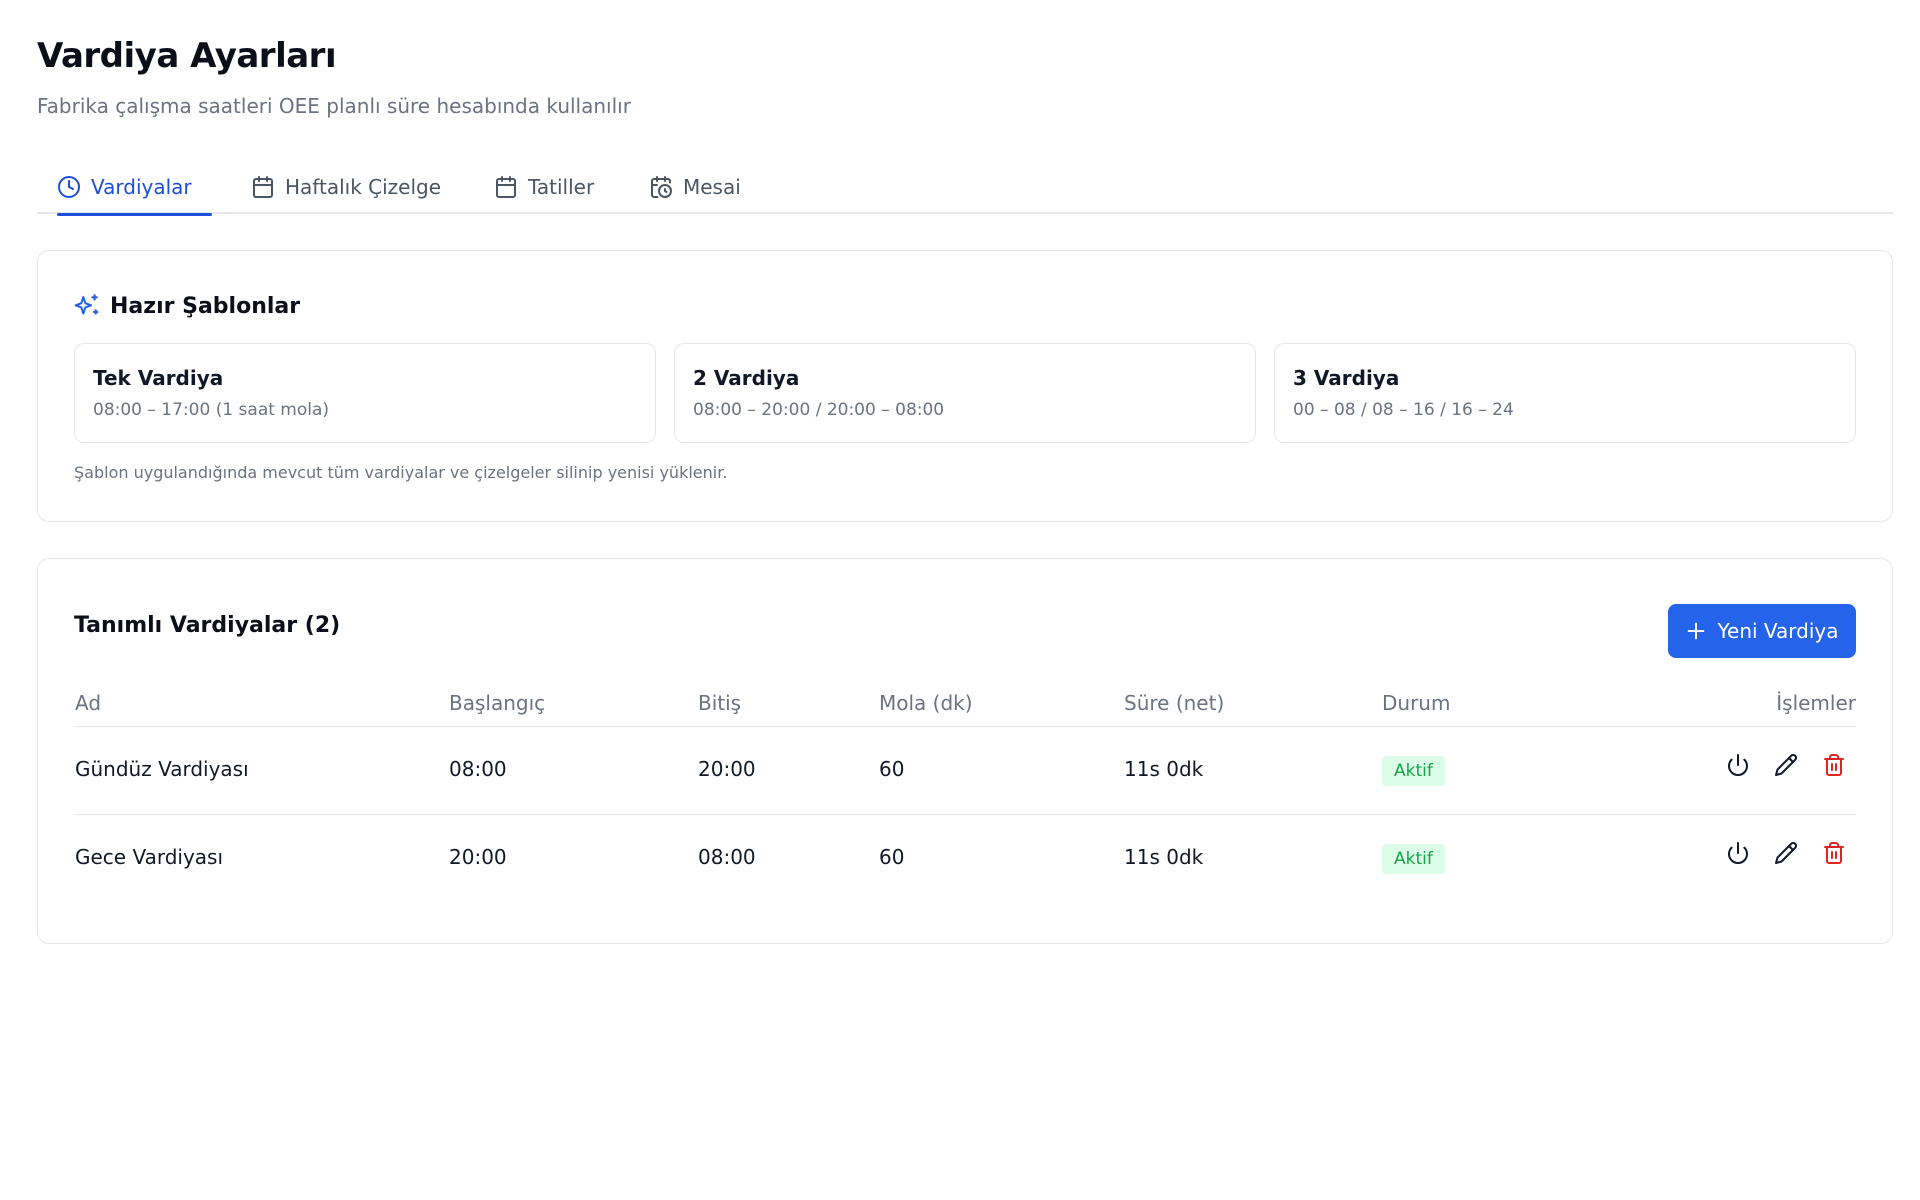  I want to click on template-name: 3 Vardiya, so click(1346, 378).